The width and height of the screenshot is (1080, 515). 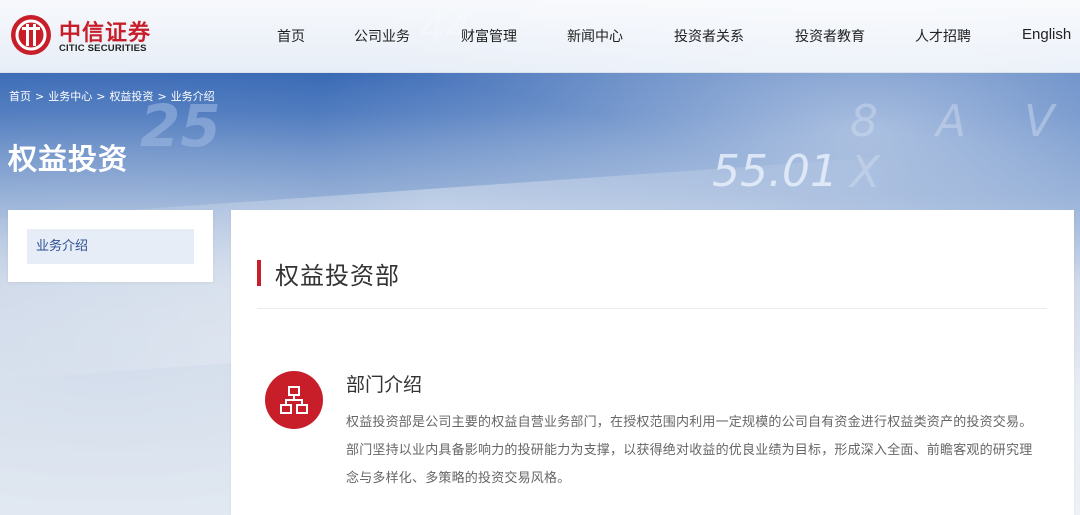 What do you see at coordinates (291, 36) in the screenshot?
I see `nav-item-home: 首页` at bounding box center [291, 36].